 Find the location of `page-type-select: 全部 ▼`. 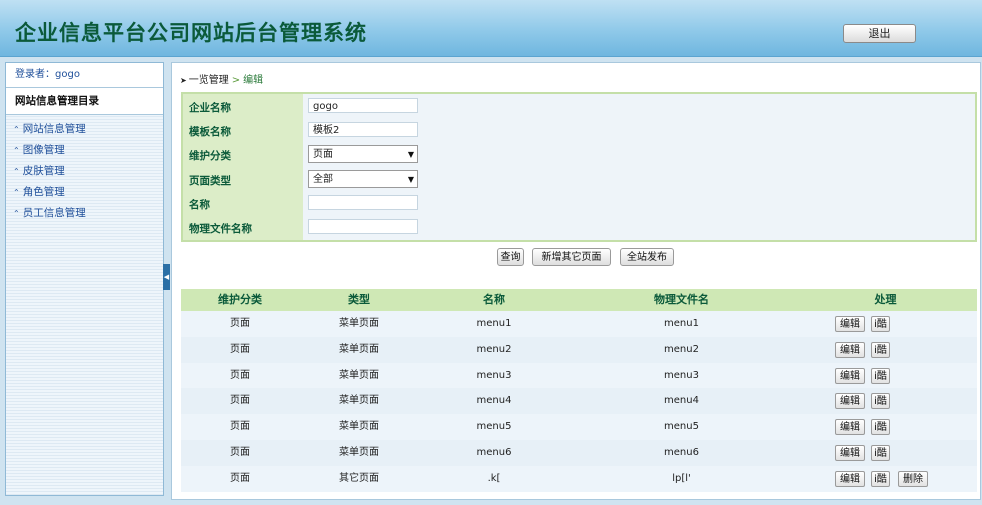

page-type-select: 全部 ▼ is located at coordinates (363, 179).